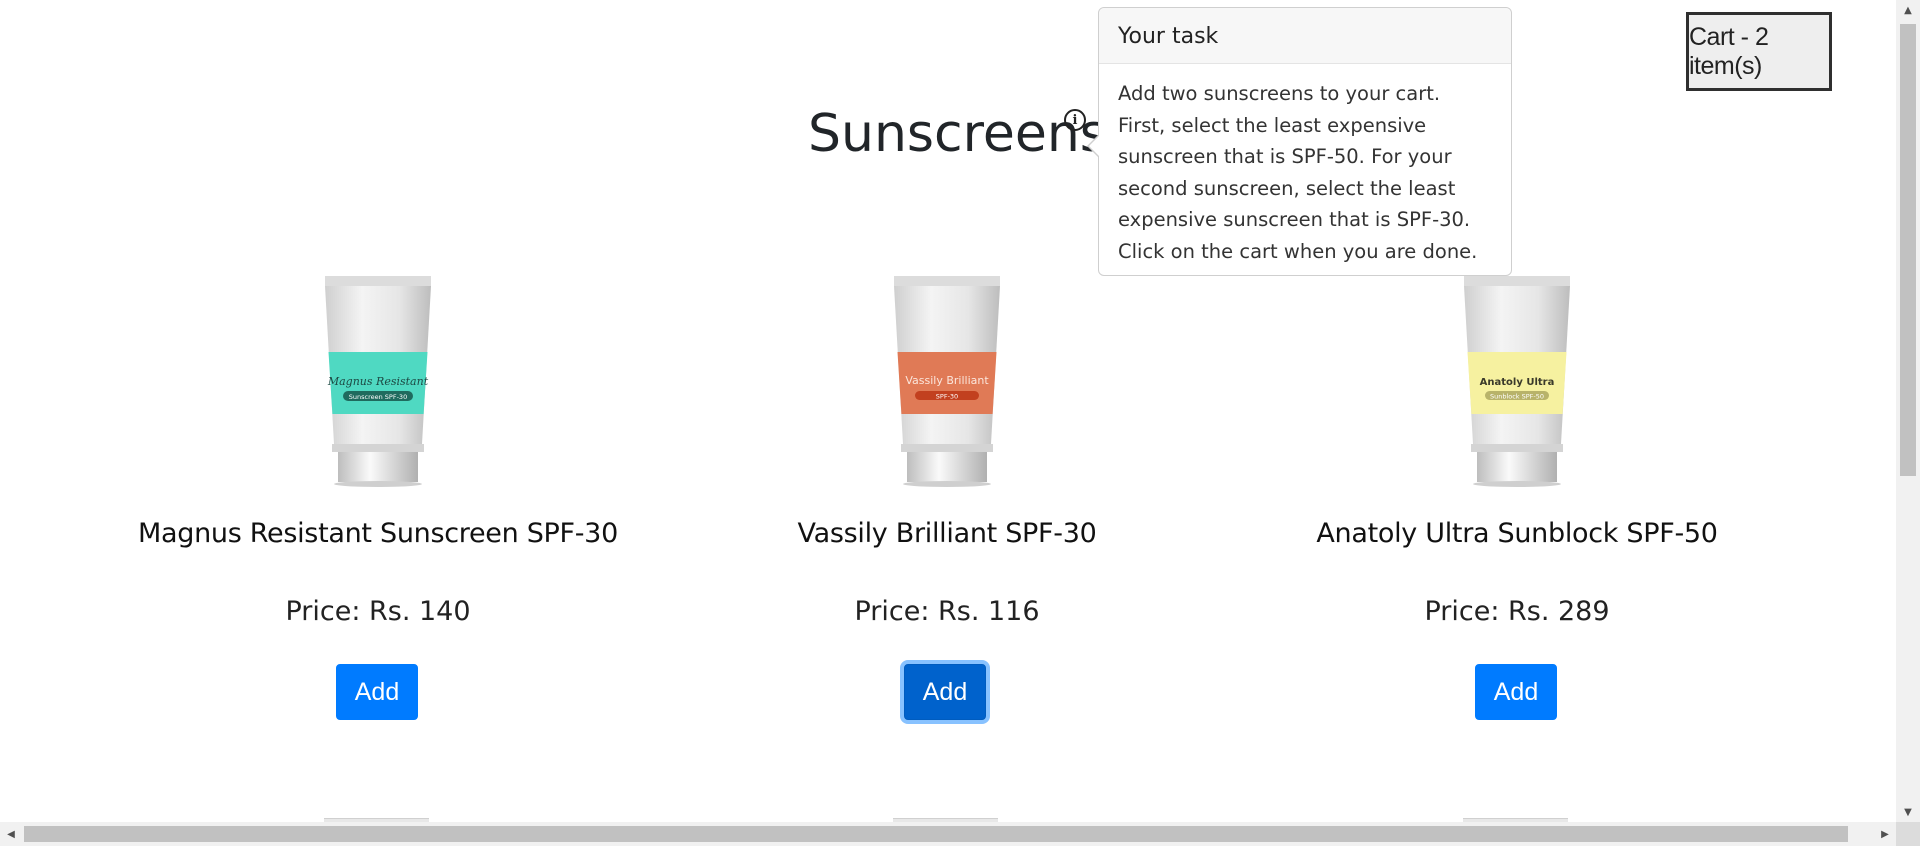  Describe the element at coordinates (1517, 533) in the screenshot. I see `product-name: Anatoly Ultra Sunblock SPF-50` at that location.